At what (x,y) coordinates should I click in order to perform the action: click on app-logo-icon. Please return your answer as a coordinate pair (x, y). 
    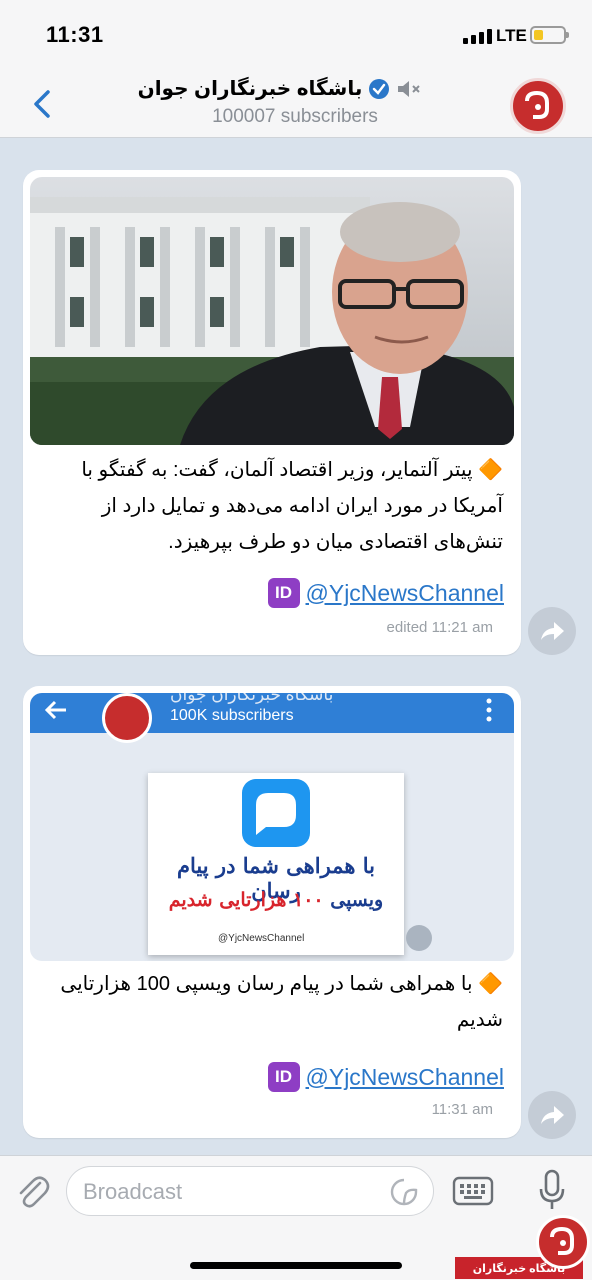
    Looking at the image, I should click on (276, 813).